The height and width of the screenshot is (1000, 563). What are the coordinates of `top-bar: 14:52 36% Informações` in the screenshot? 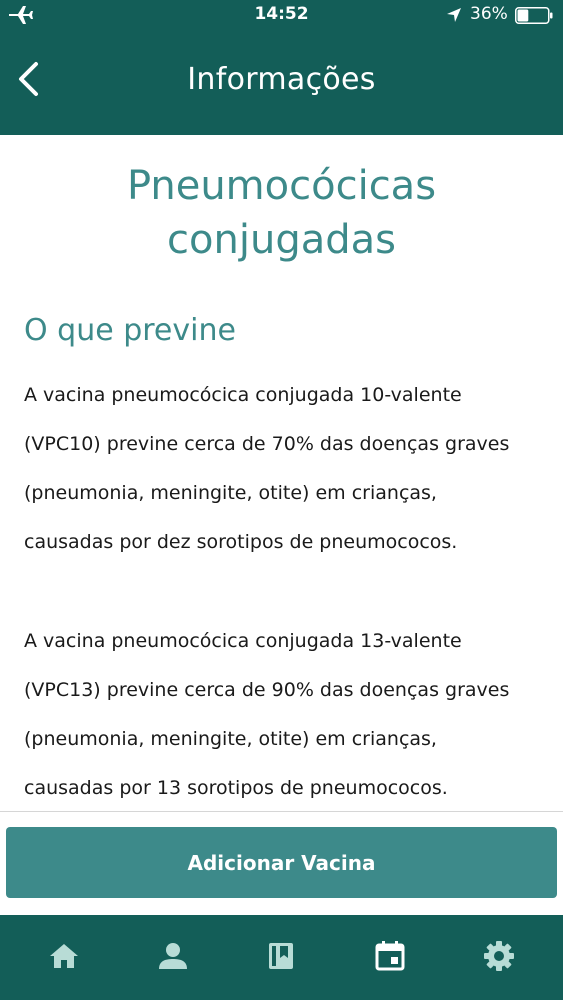 It's located at (281, 67).